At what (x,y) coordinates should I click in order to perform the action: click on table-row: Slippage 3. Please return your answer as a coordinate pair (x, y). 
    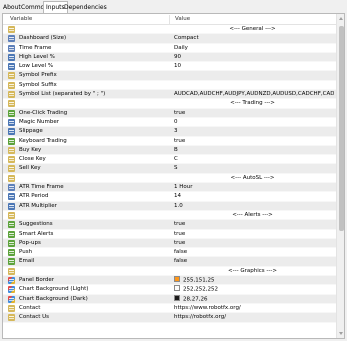
    Looking at the image, I should click on (169, 132).